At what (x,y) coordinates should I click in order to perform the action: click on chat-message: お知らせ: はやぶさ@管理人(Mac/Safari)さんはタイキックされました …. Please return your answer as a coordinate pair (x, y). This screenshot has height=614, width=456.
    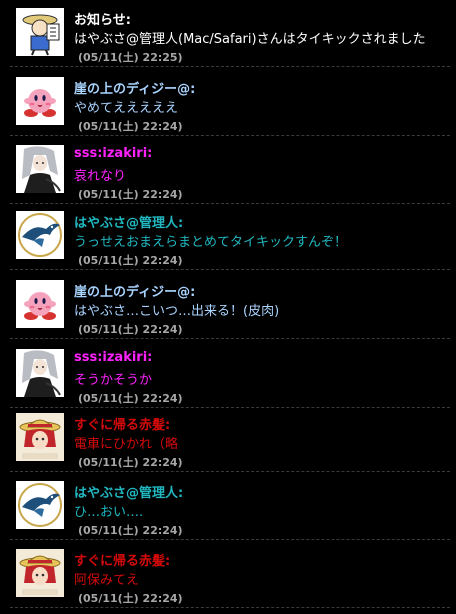
    Looking at the image, I should click on (230, 35).